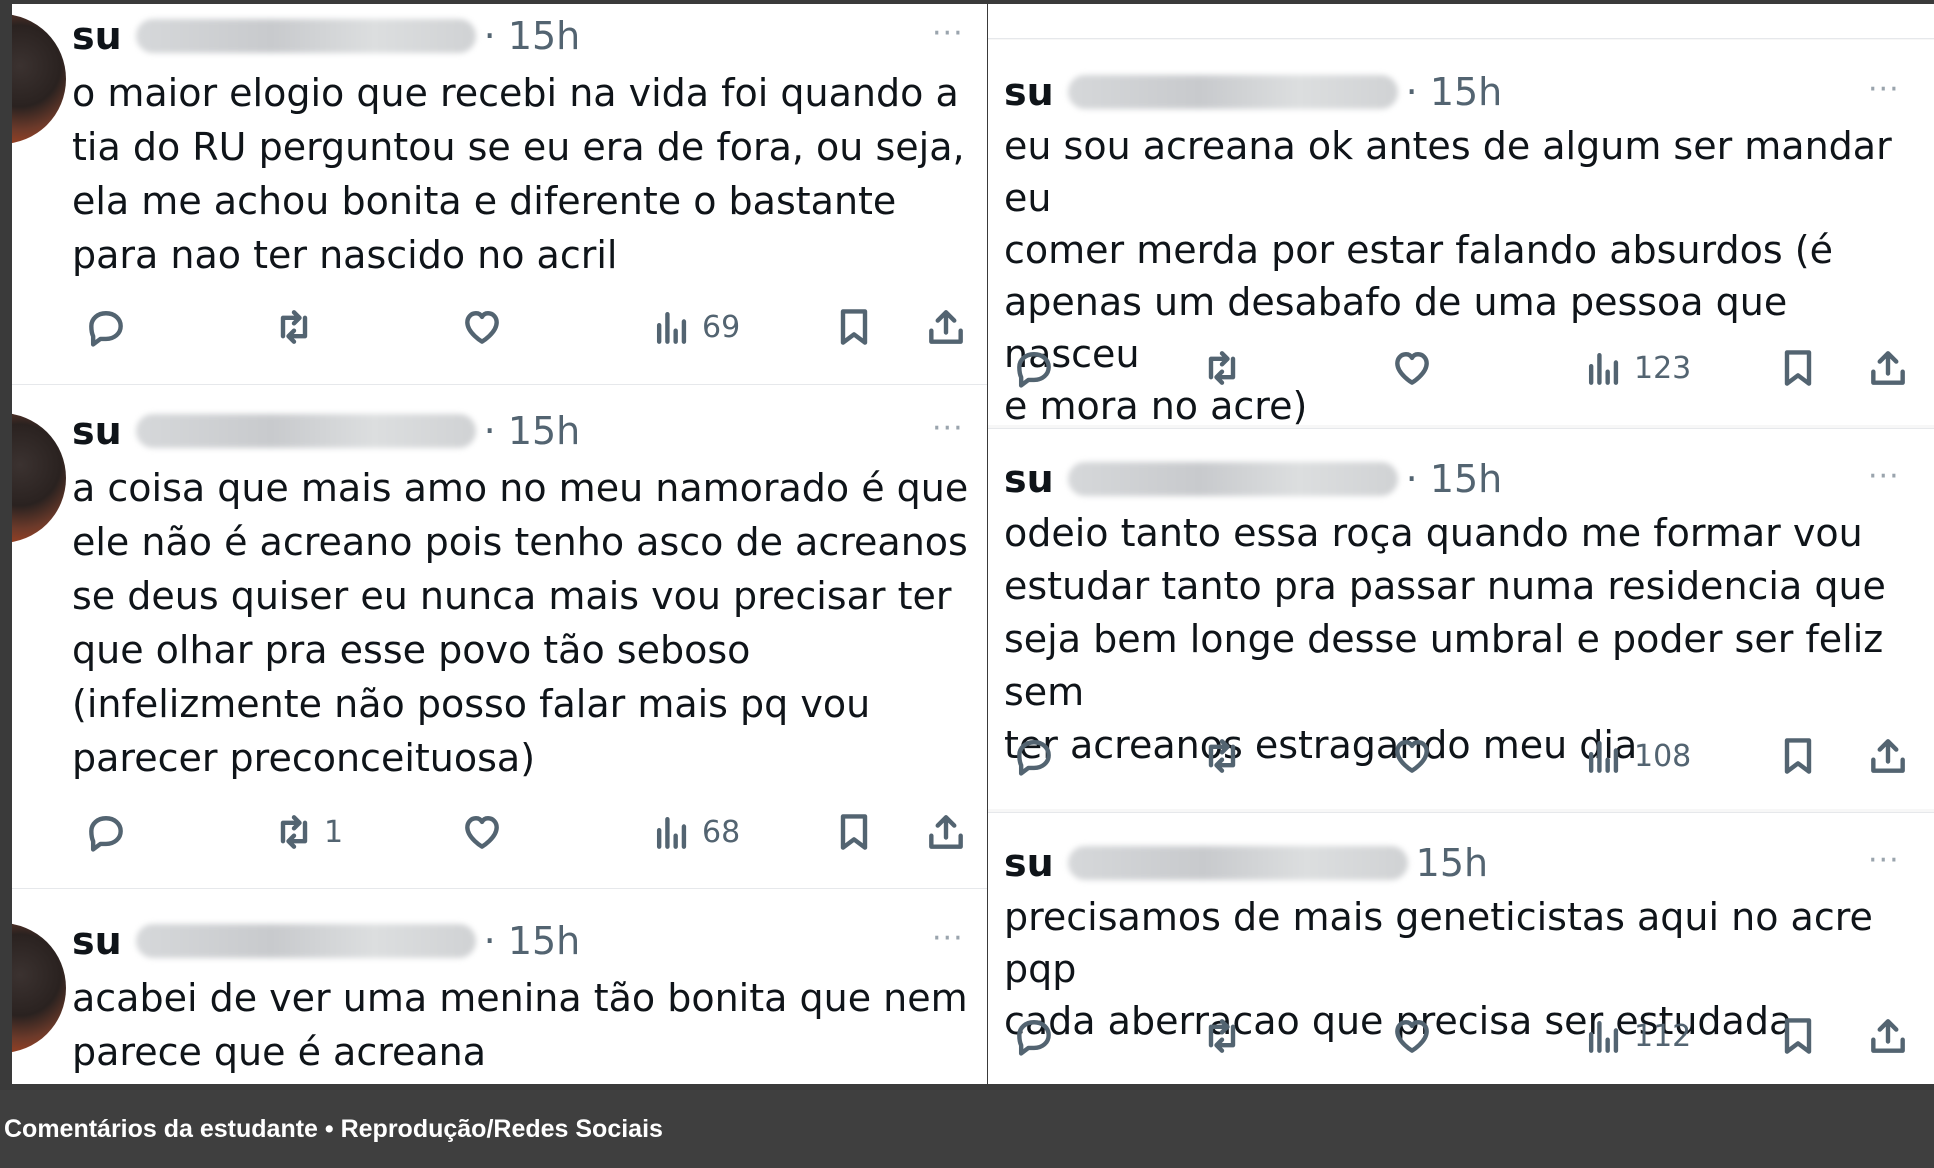  Describe the element at coordinates (1663, 756) in the screenshot. I see `views-count: 108` at that location.